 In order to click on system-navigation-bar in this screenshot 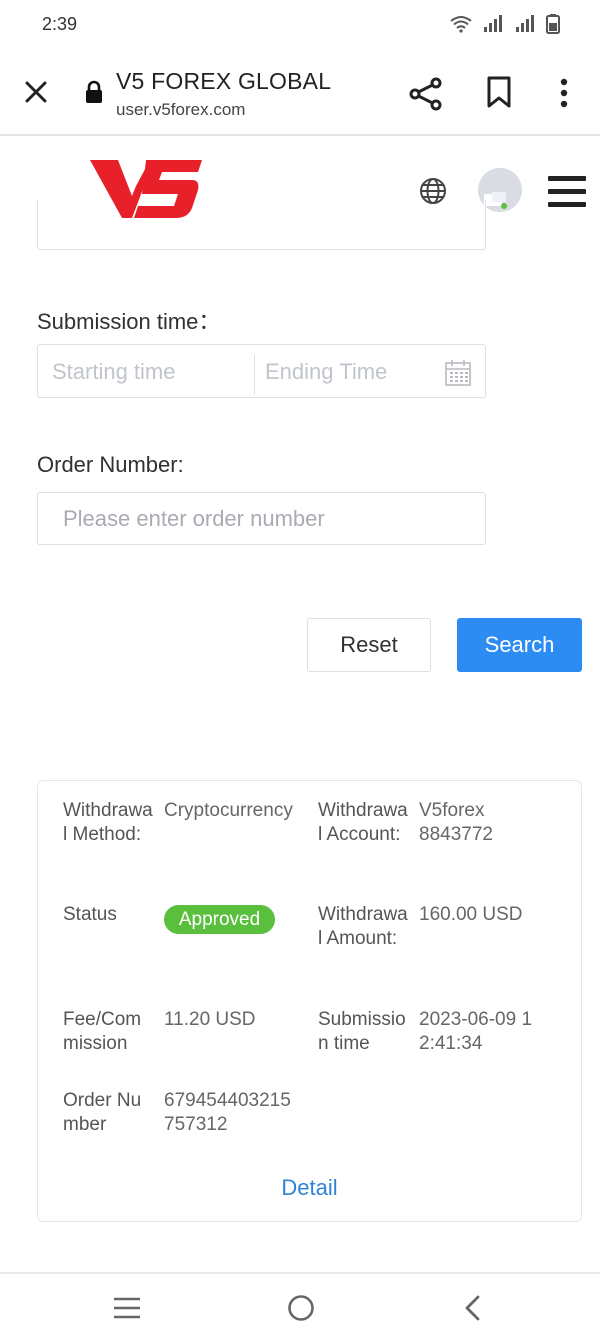, I will do `click(300, 1305)`.